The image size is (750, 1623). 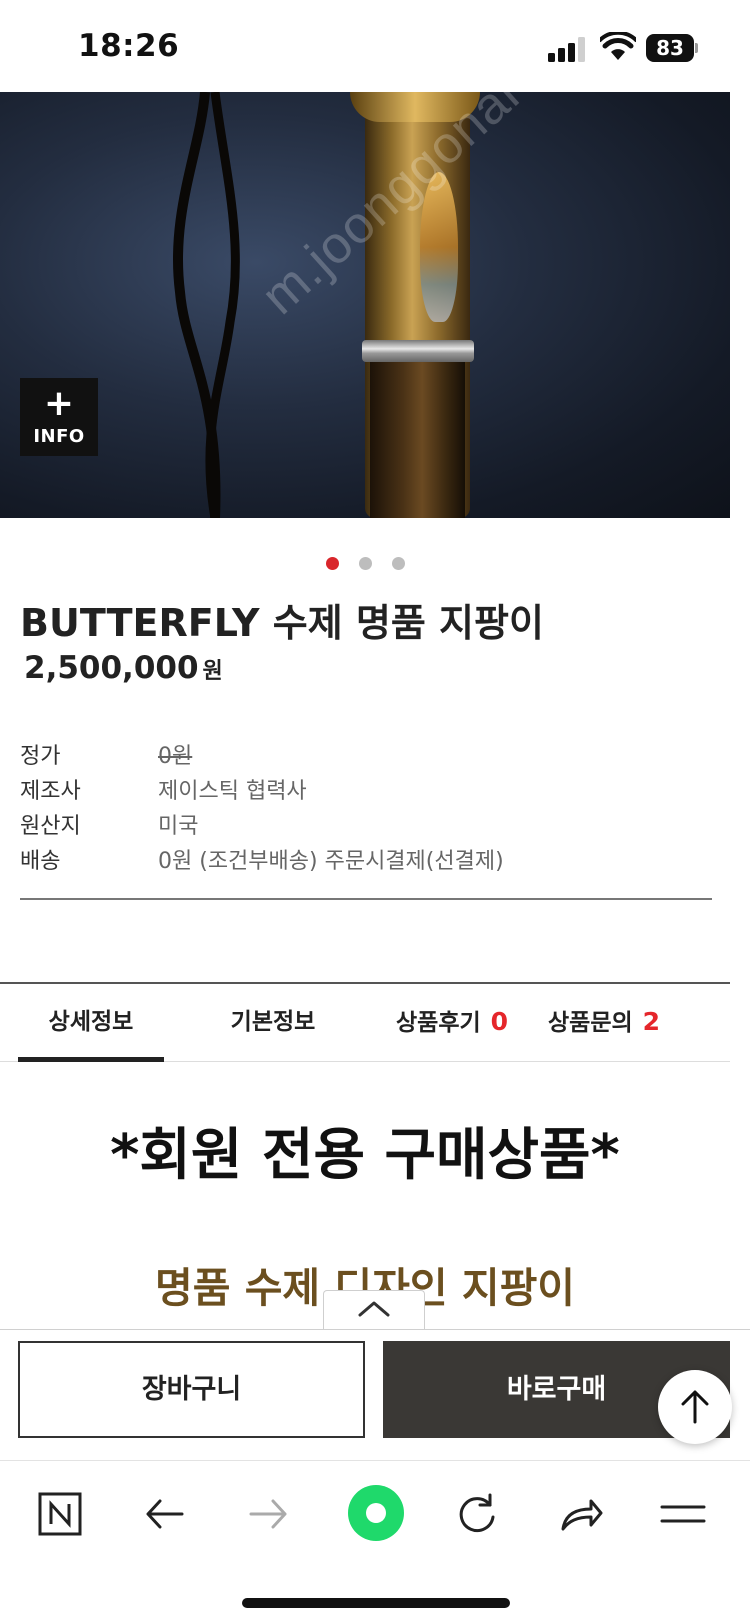 I want to click on spec-value: 미국, so click(x=178, y=826).